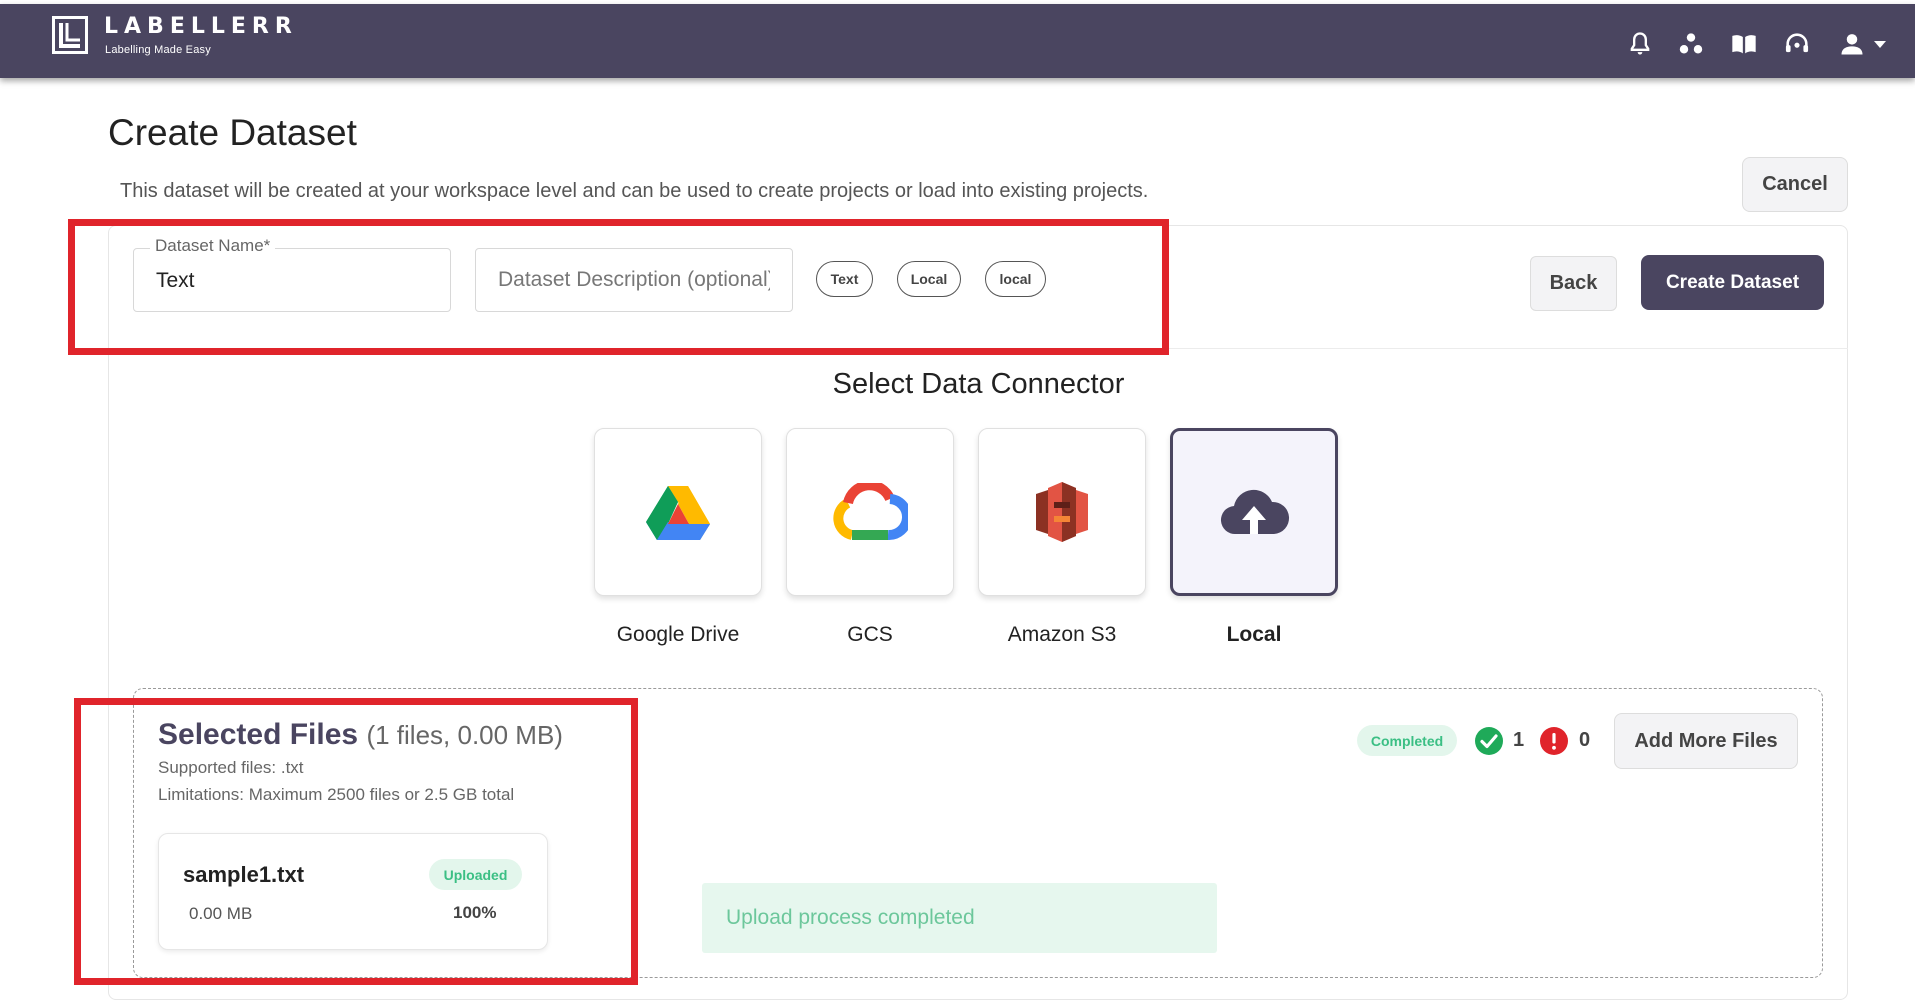  Describe the element at coordinates (1015, 279) in the screenshot. I see `tag-chip: local` at that location.